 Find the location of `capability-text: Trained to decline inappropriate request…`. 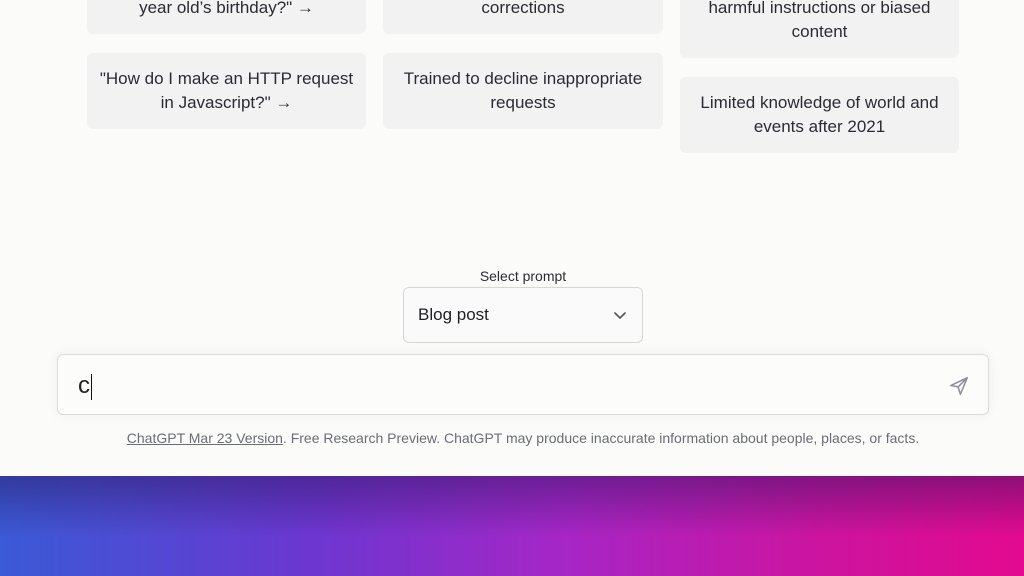

capability-text: Trained to decline inappropriate request… is located at coordinates (523, 90).